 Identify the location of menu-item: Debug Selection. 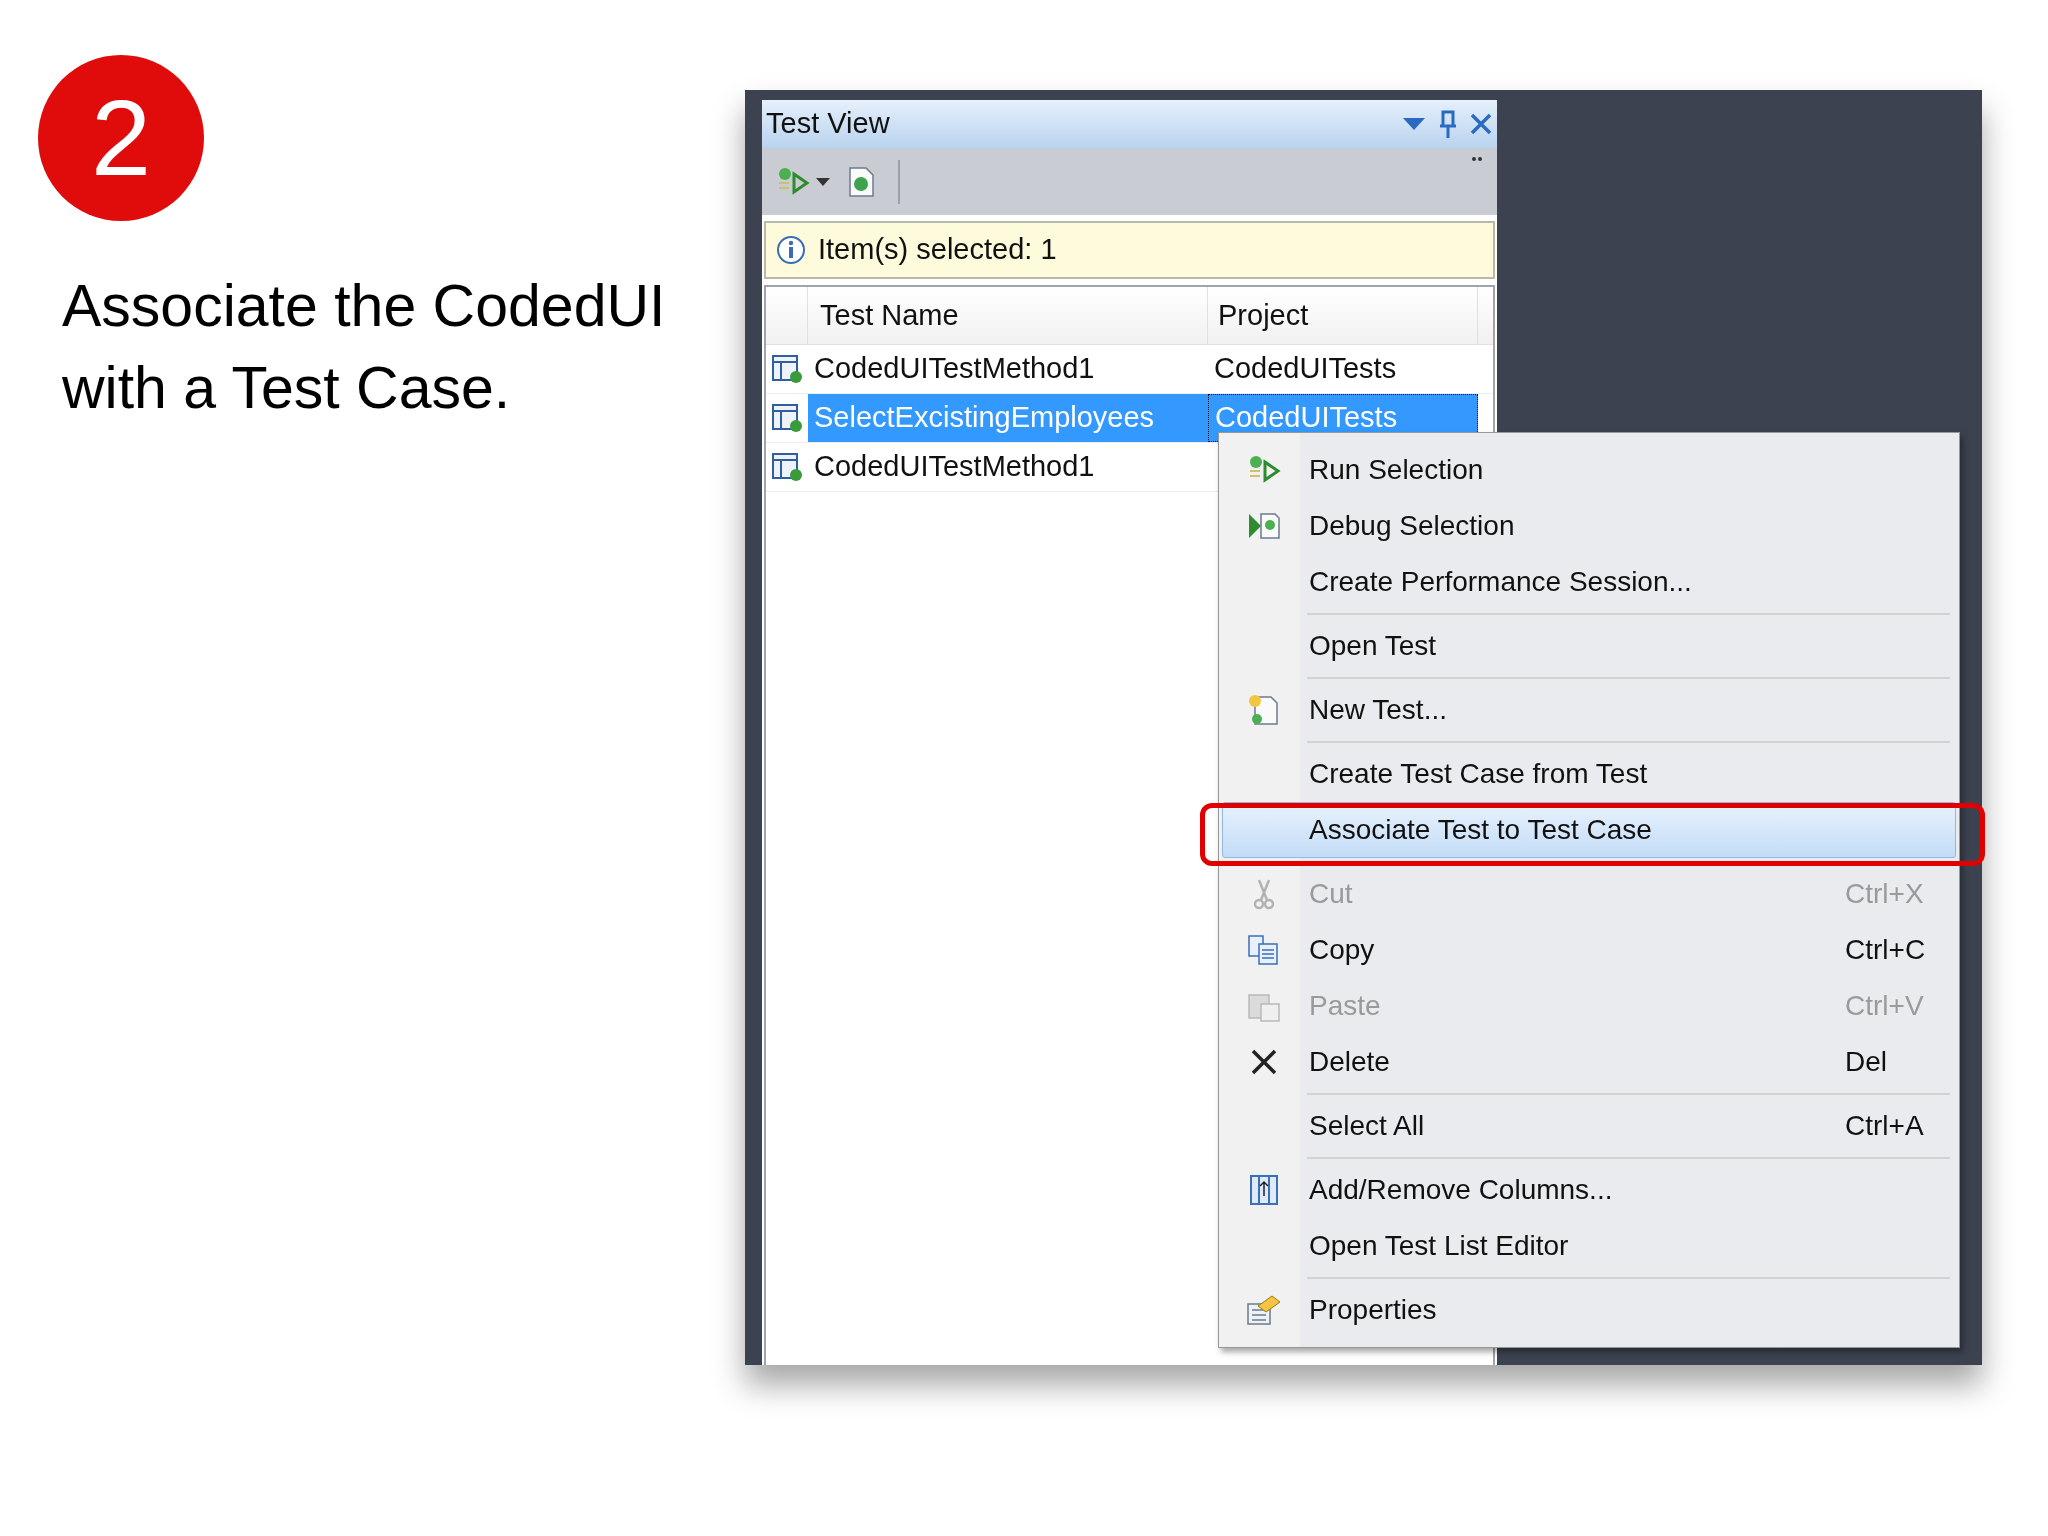
(1589, 526).